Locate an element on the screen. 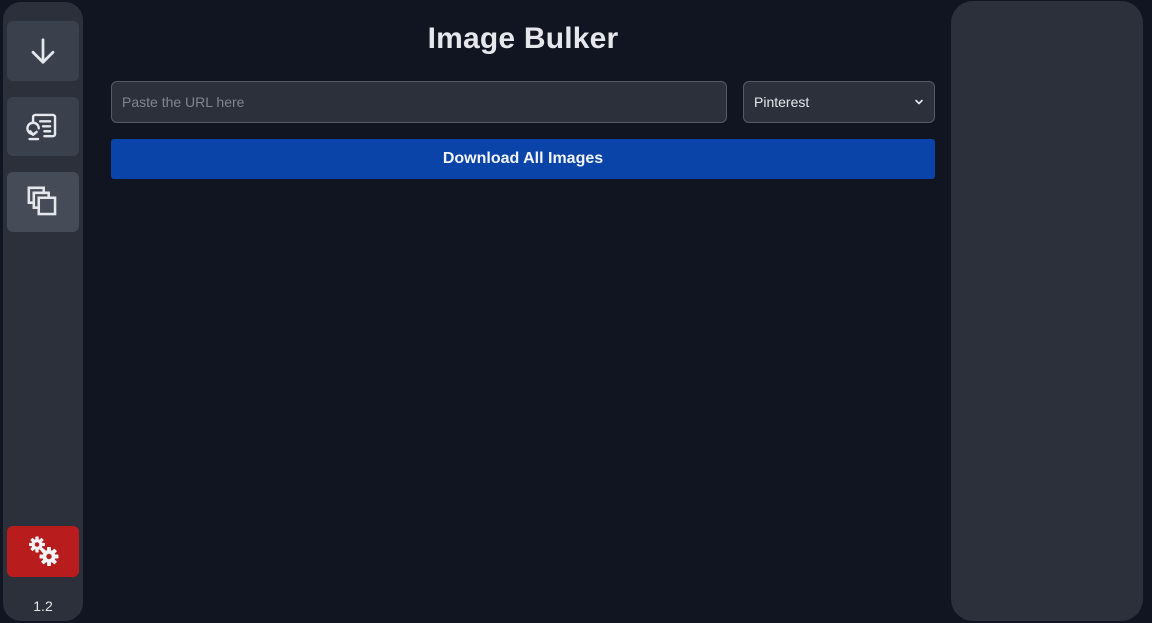 The width and height of the screenshot is (1152, 623). gears-icon is located at coordinates (44, 551).